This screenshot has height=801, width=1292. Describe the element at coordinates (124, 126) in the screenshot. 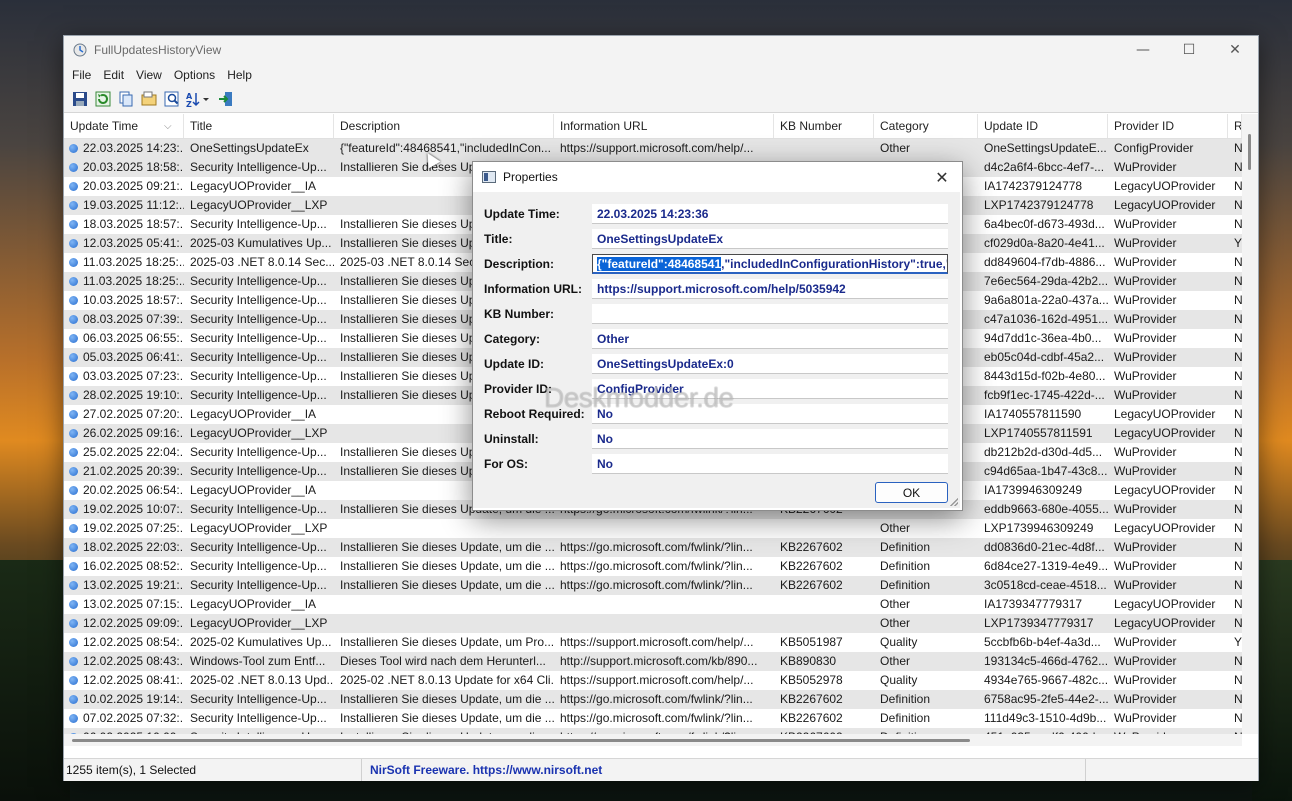

I see `col-update-time: Update Time ⌵` at that location.